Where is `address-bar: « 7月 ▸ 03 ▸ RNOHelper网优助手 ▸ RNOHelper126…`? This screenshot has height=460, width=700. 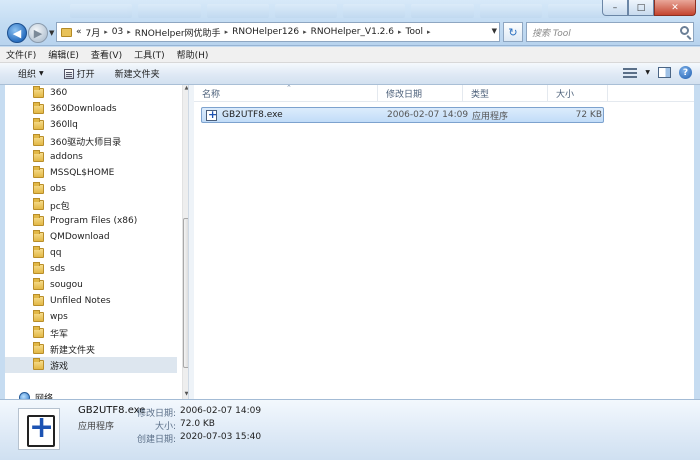 address-bar: « 7月 ▸ 03 ▸ RNOHelper网优助手 ▸ RNOHelper126… is located at coordinates (278, 32).